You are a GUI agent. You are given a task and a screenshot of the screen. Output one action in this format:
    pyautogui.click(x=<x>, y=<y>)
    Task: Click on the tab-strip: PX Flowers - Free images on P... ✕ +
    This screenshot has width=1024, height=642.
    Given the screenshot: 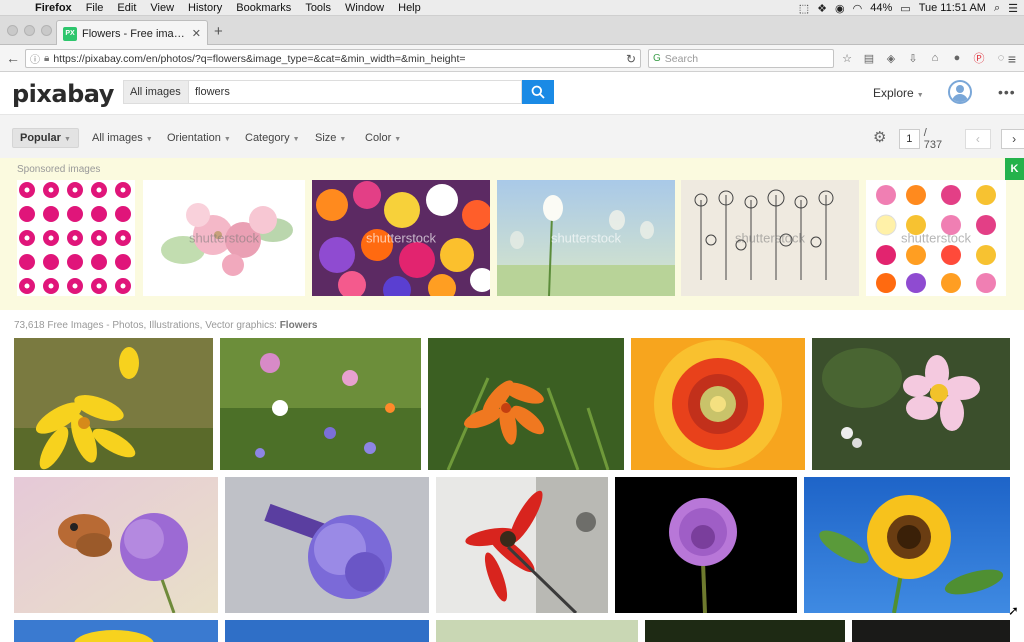 What is the action you would take?
    pyautogui.click(x=512, y=31)
    